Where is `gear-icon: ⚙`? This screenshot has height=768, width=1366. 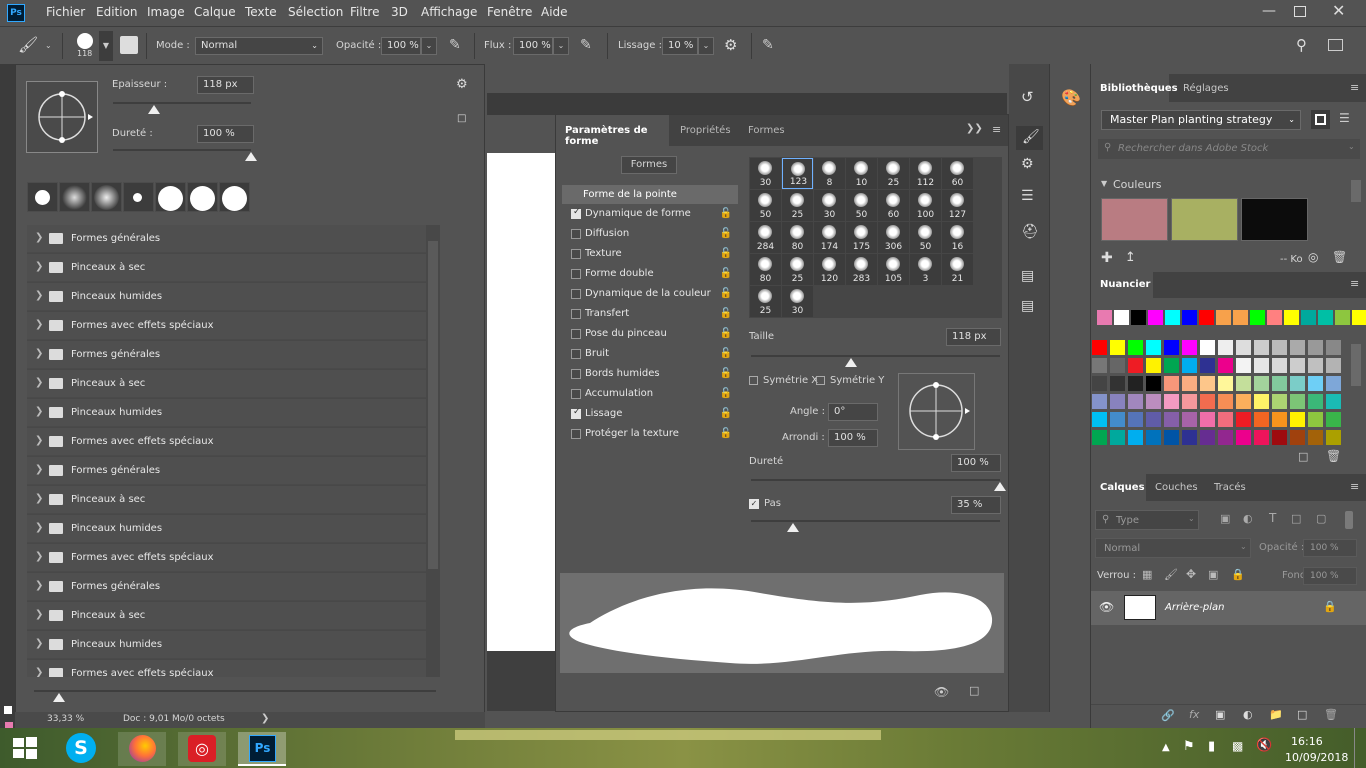 gear-icon: ⚙ is located at coordinates (730, 45).